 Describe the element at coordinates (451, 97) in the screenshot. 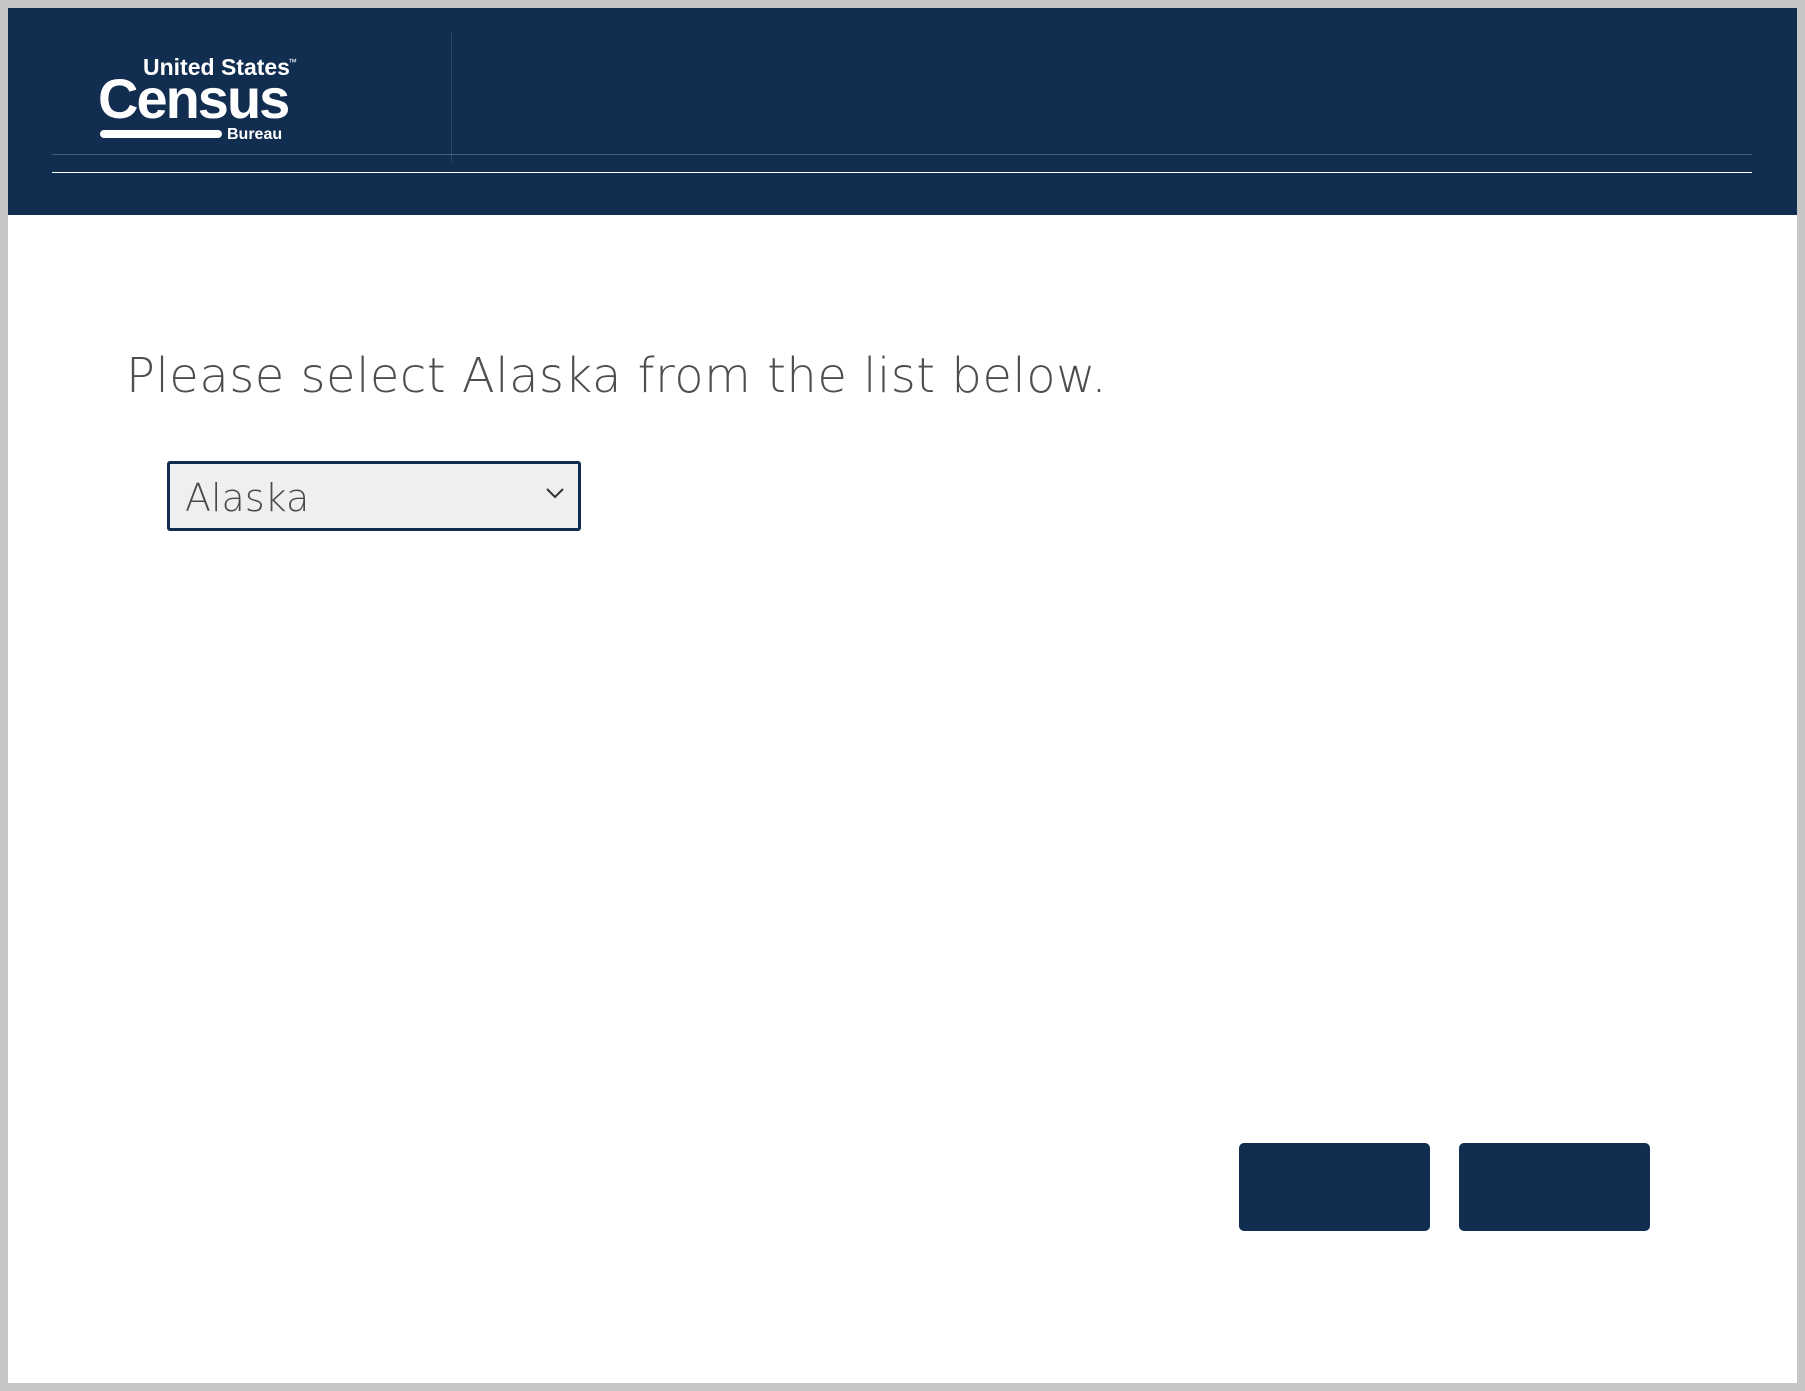

I see `header-divider-vertical` at that location.